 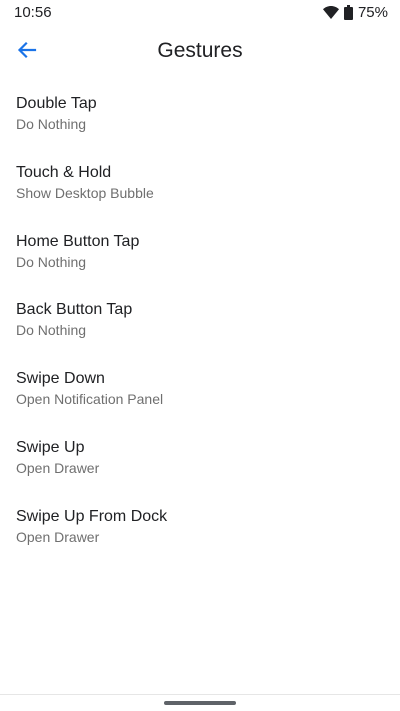 What do you see at coordinates (355, 12) in the screenshot?
I see `status-icons: 75%` at bounding box center [355, 12].